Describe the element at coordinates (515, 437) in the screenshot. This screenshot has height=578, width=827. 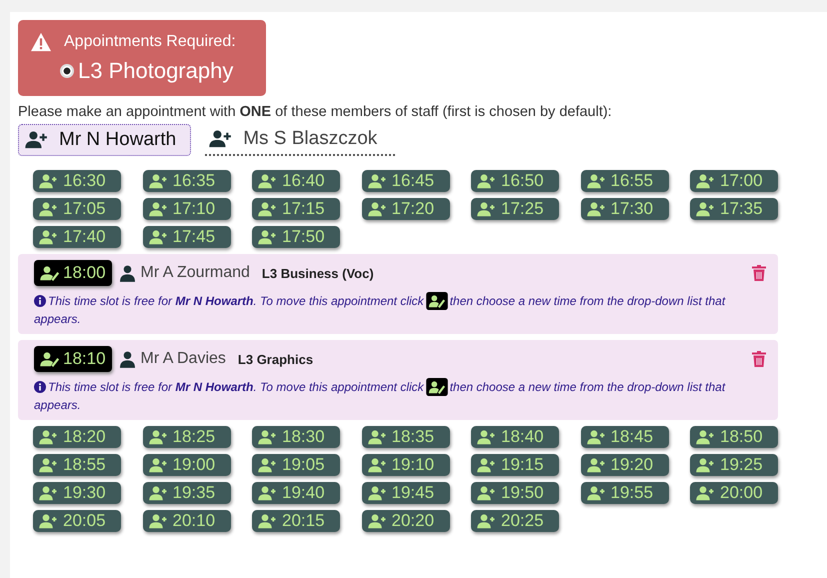
I see `time-slot-button: 18:40` at that location.